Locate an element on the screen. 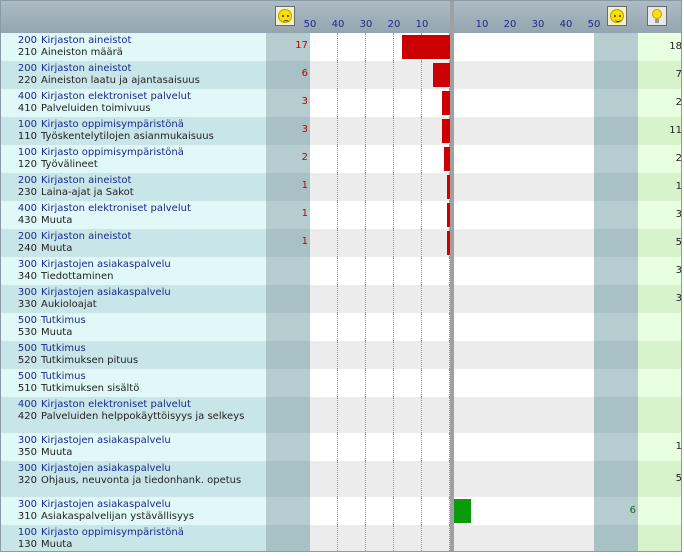  row-label: 500 Tutkimus 520 Tutkimuksen pituus is located at coordinates (133, 355).